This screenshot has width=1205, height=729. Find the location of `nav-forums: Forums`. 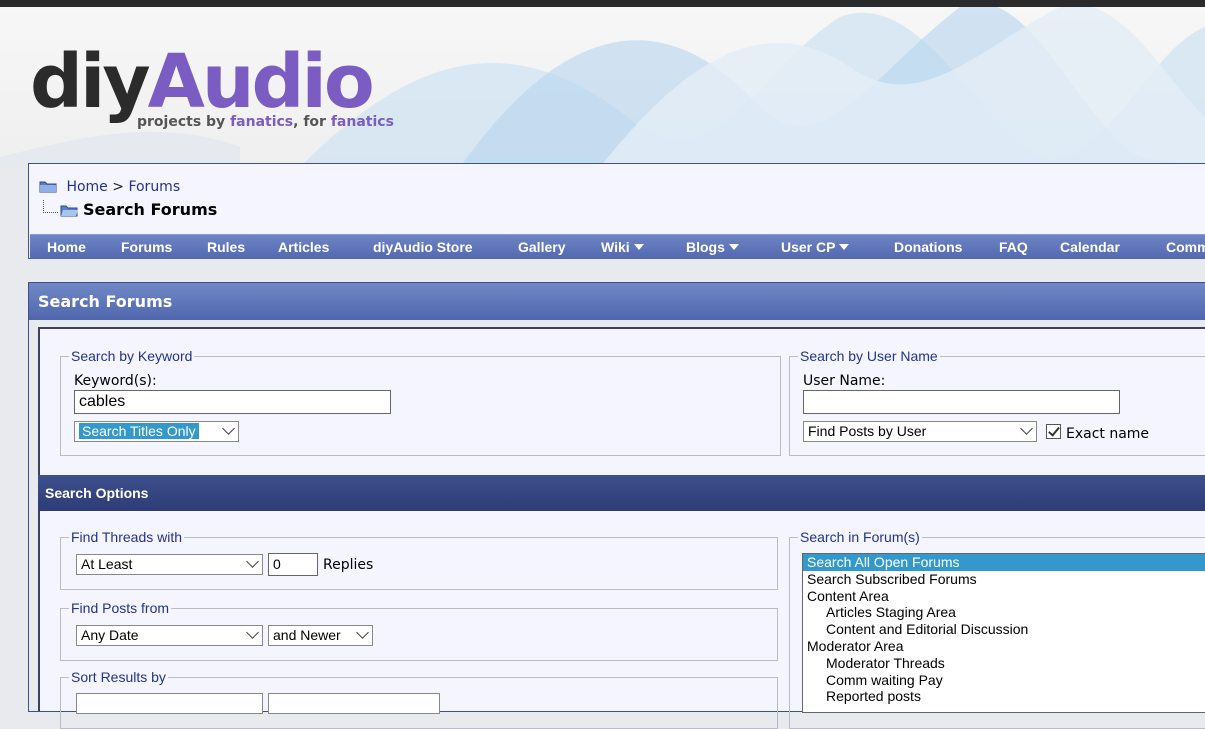

nav-forums: Forums is located at coordinates (146, 247).